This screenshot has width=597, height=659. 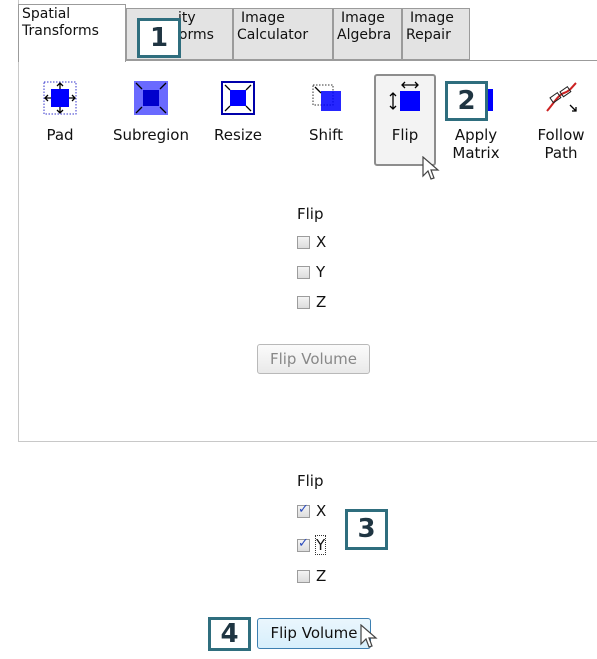 I want to click on shift-tool-button: Shift, so click(x=326, y=109).